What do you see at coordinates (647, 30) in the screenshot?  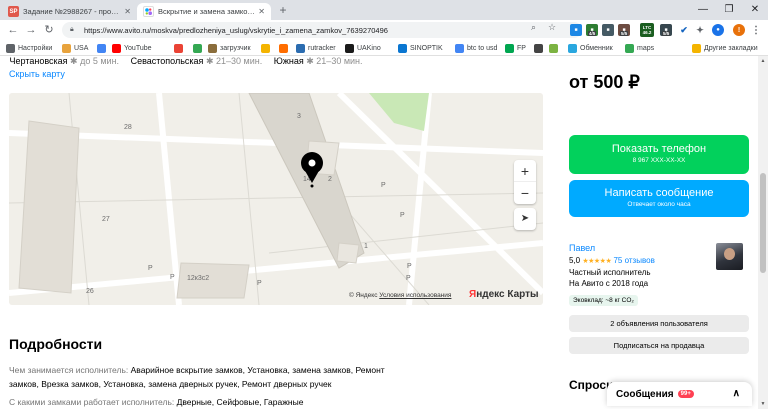 I see `ltc-extension-icon: LTC 46.2` at bounding box center [647, 30].